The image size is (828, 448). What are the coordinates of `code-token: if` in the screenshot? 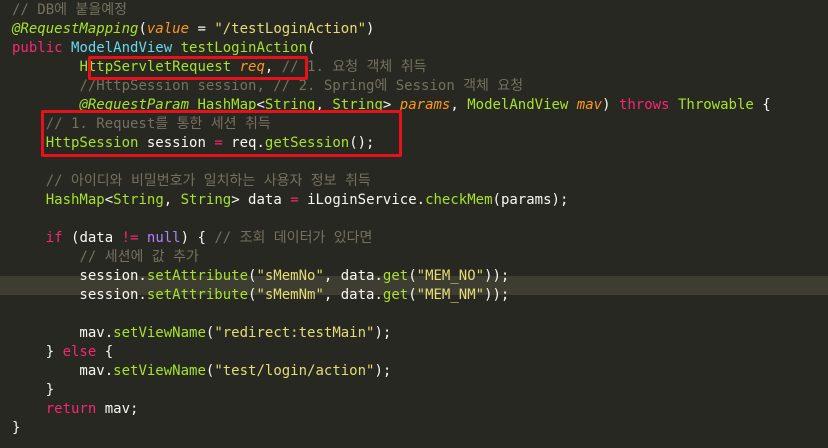 It's located at (58, 238).